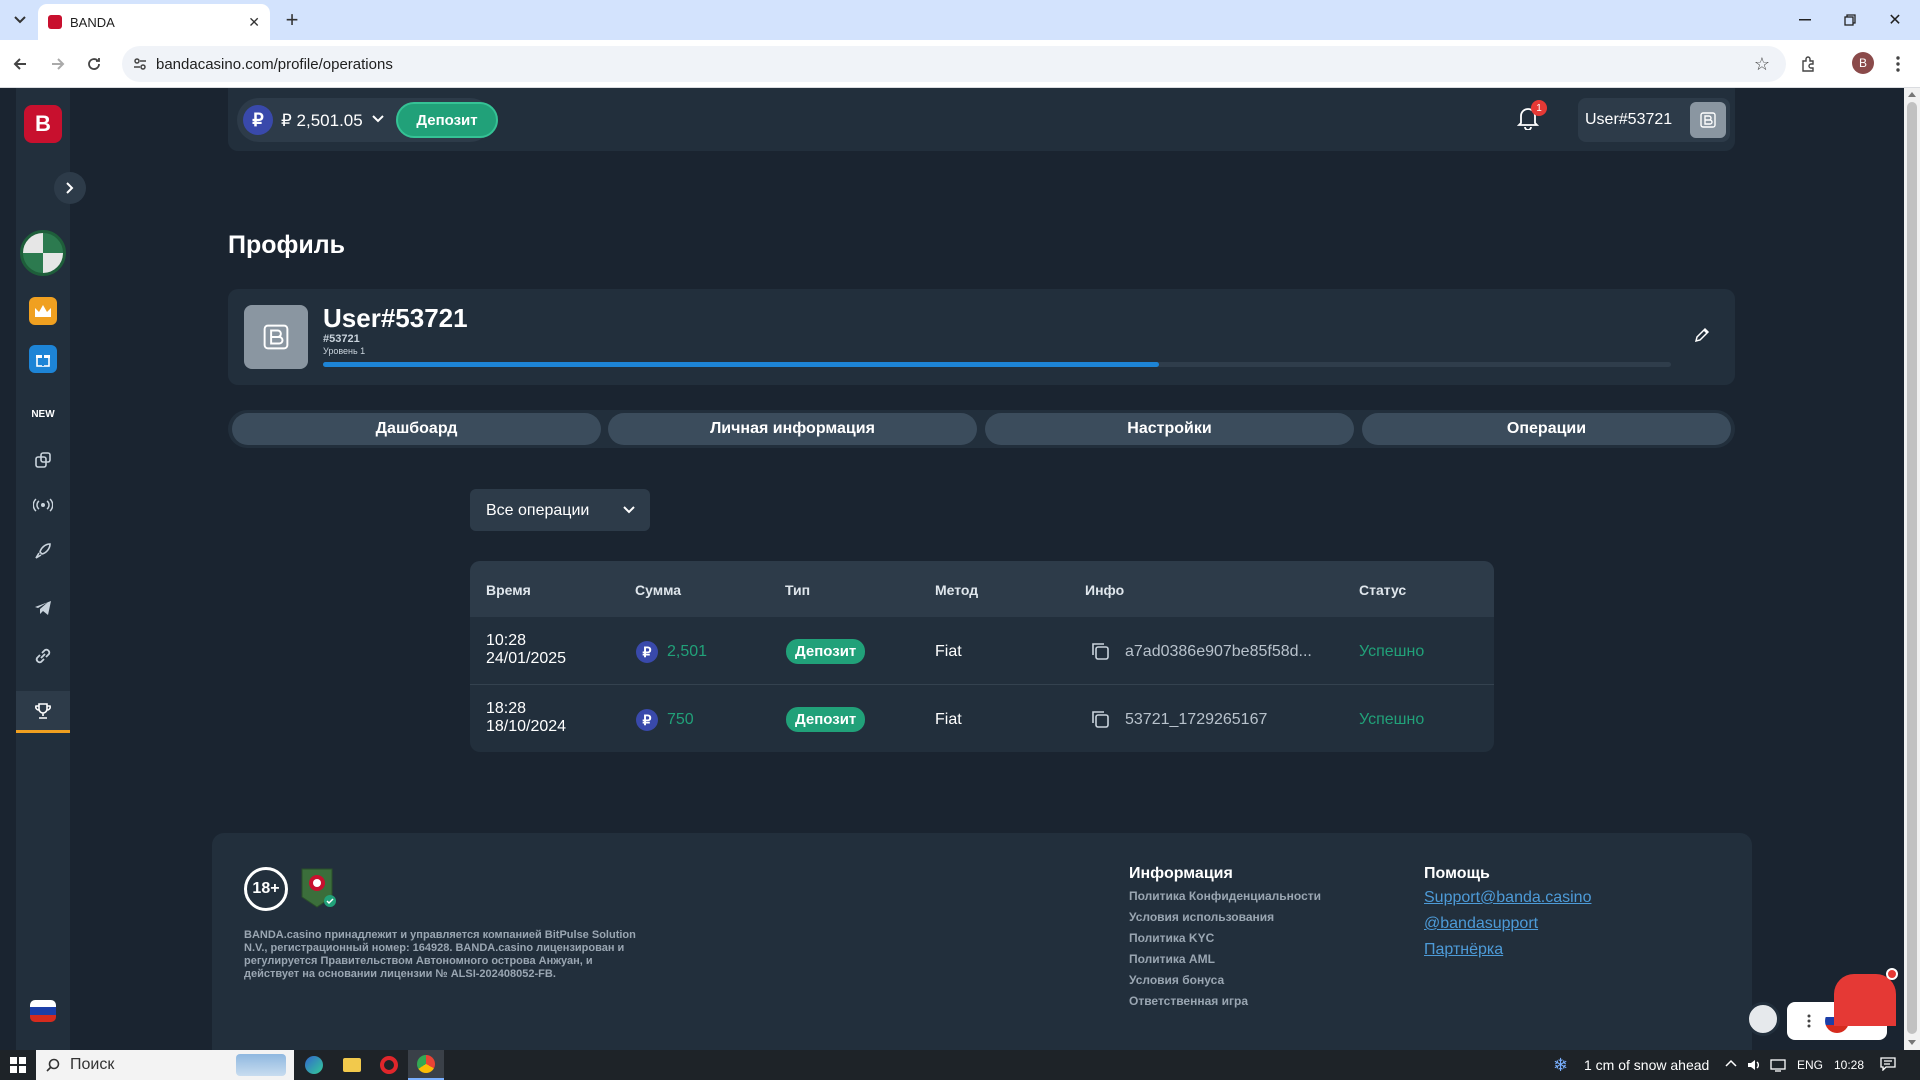  What do you see at coordinates (1196, 719) in the screenshot?
I see `row-info: 53721_1729265167` at bounding box center [1196, 719].